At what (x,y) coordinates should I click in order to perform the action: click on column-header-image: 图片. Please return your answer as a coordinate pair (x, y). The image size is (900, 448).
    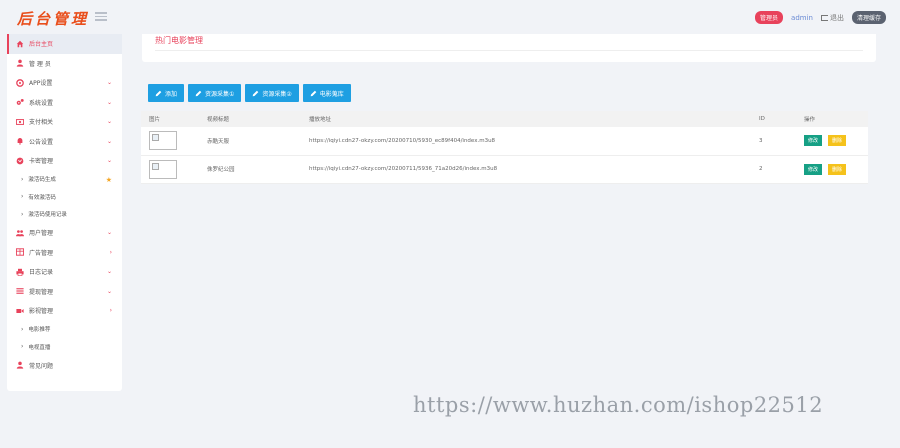
    Looking at the image, I should click on (155, 120).